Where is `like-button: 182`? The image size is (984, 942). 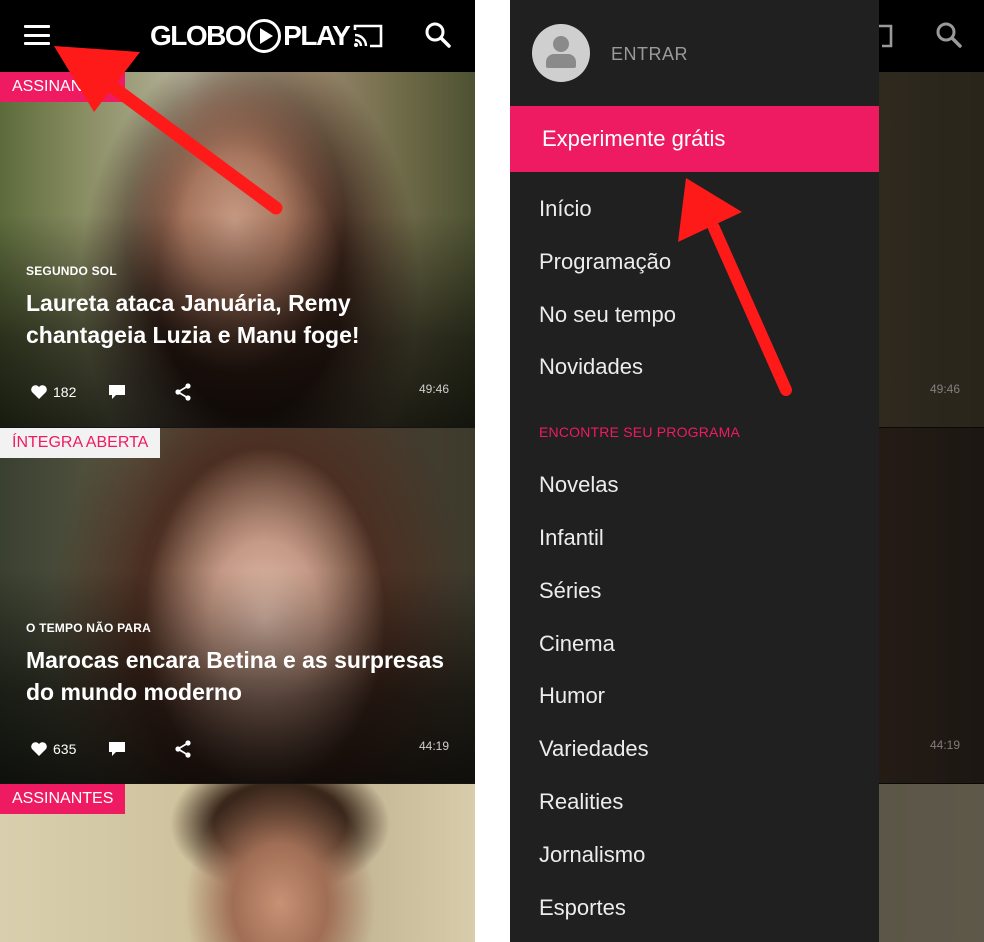
like-button: 182 is located at coordinates (53, 392).